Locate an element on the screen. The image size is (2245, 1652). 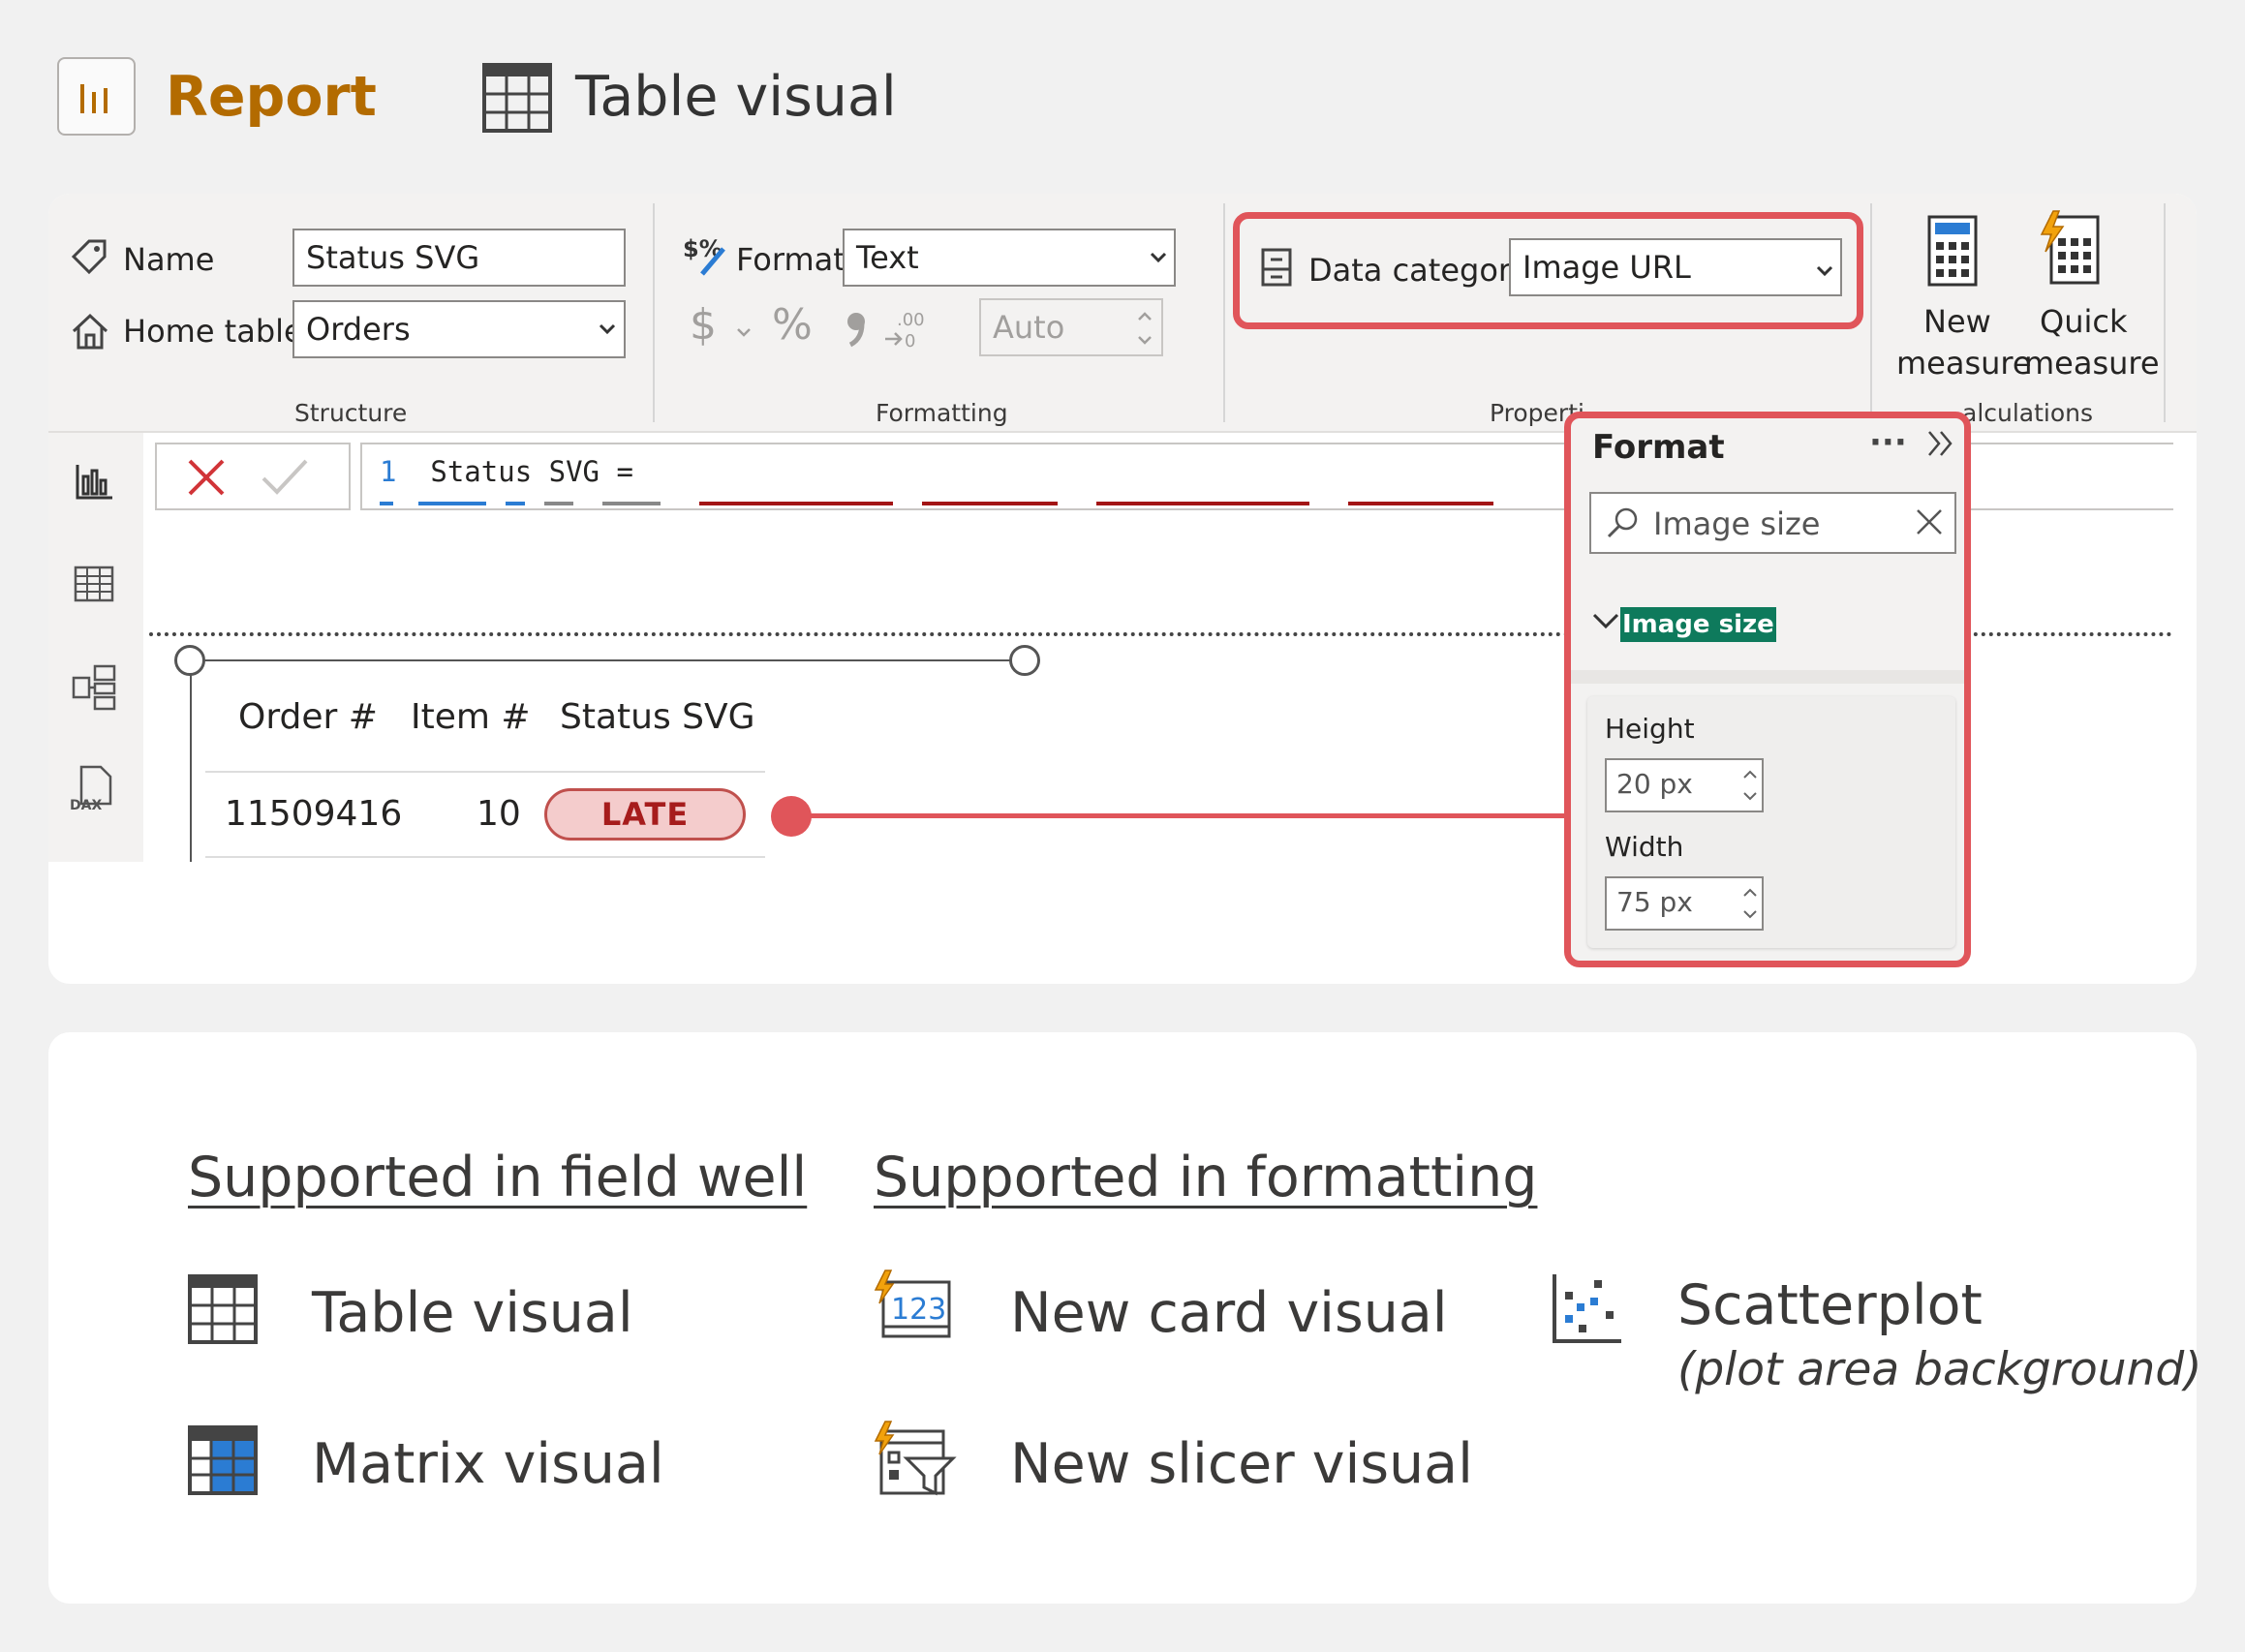
formatting-item-new-slicer: New slicer visual is located at coordinates (1241, 1464).